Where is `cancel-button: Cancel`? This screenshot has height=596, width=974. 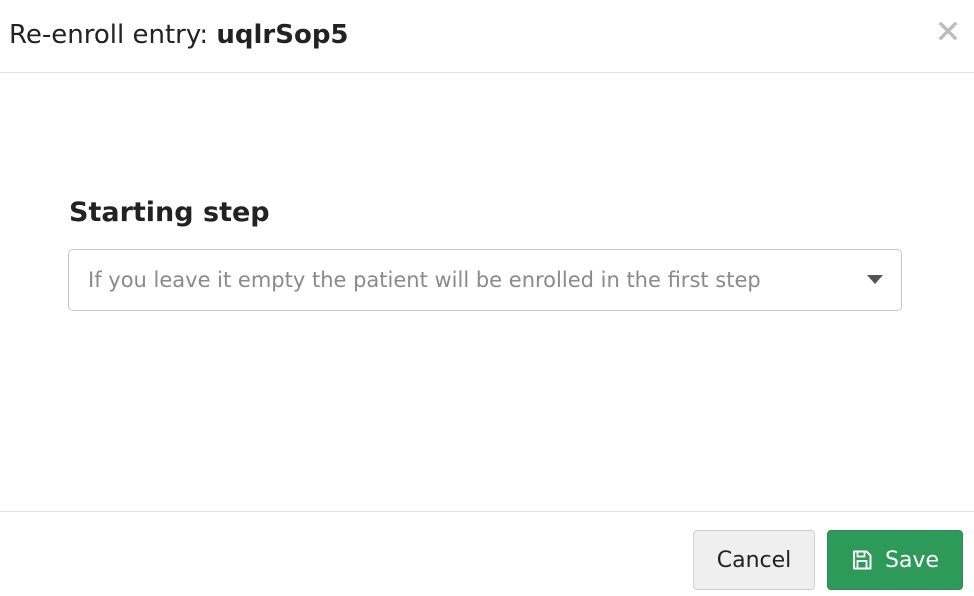
cancel-button: Cancel is located at coordinates (754, 560).